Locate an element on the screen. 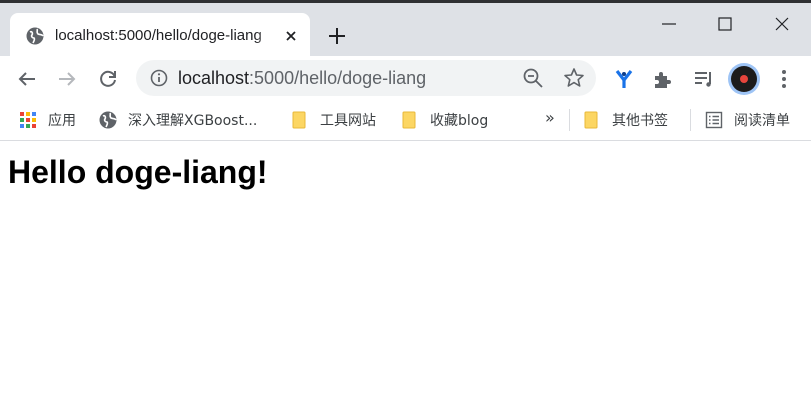 This screenshot has width=811, height=420. close-tab-icon is located at coordinates (291, 36).